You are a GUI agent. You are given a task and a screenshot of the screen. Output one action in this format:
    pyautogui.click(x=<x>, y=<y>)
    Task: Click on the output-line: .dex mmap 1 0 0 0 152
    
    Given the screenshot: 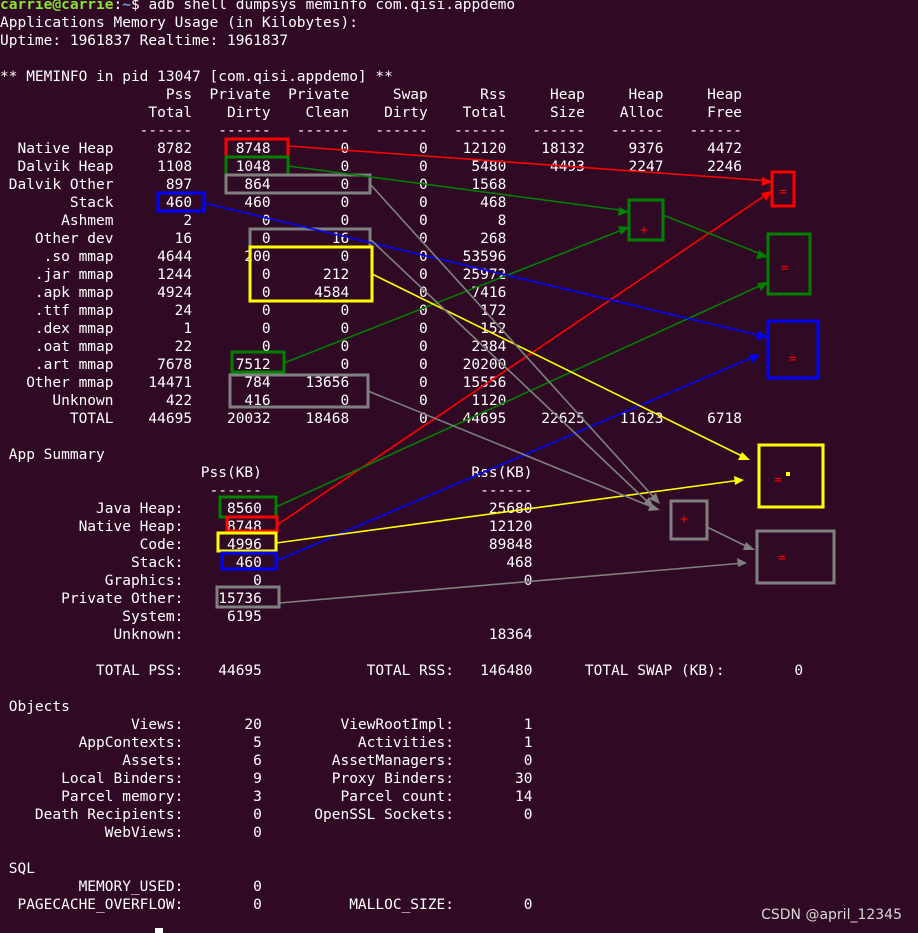 What is the action you would take?
    pyautogui.click(x=253, y=329)
    